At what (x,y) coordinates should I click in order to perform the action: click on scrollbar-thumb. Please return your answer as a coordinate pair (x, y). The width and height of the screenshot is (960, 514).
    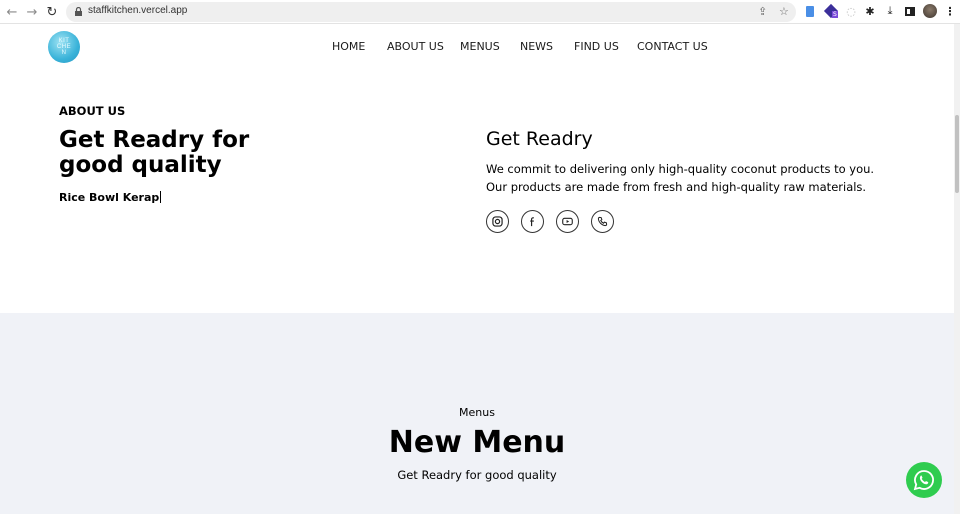
    Looking at the image, I should click on (957, 154).